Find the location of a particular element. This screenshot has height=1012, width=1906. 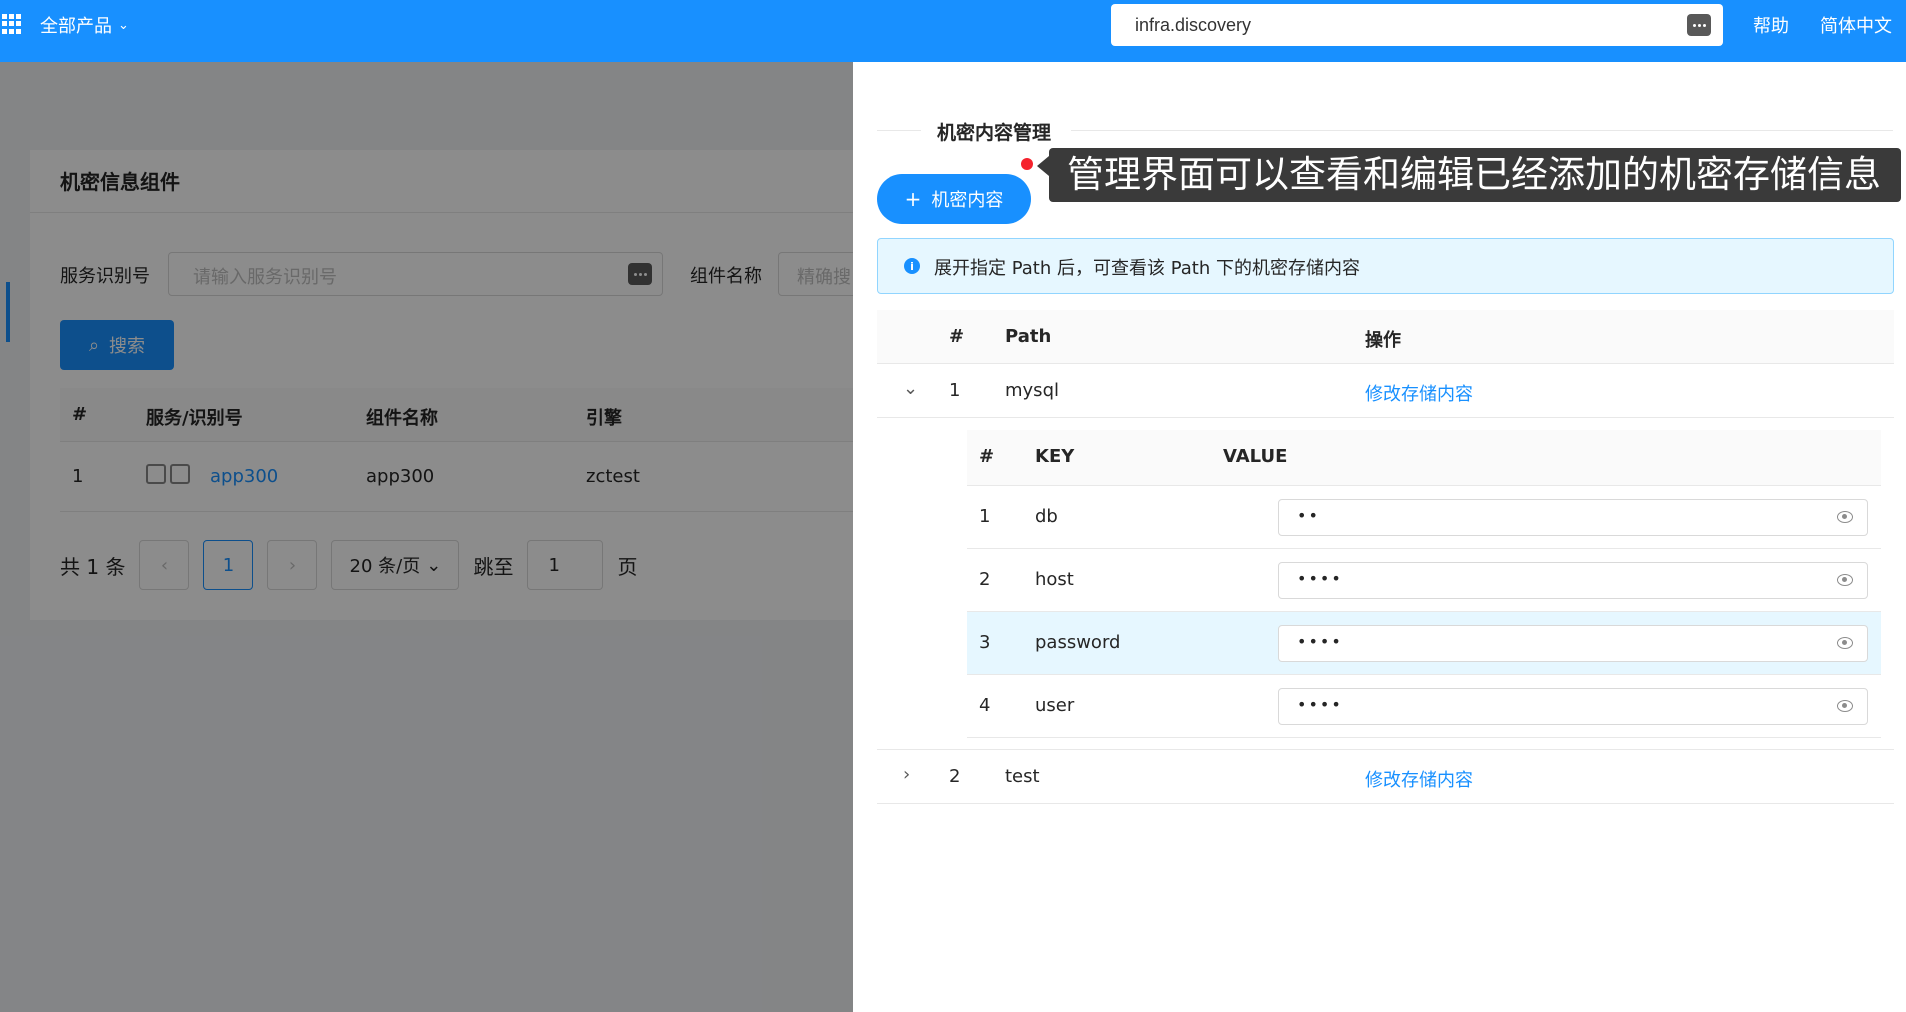

global-search-box is located at coordinates (1417, 25).